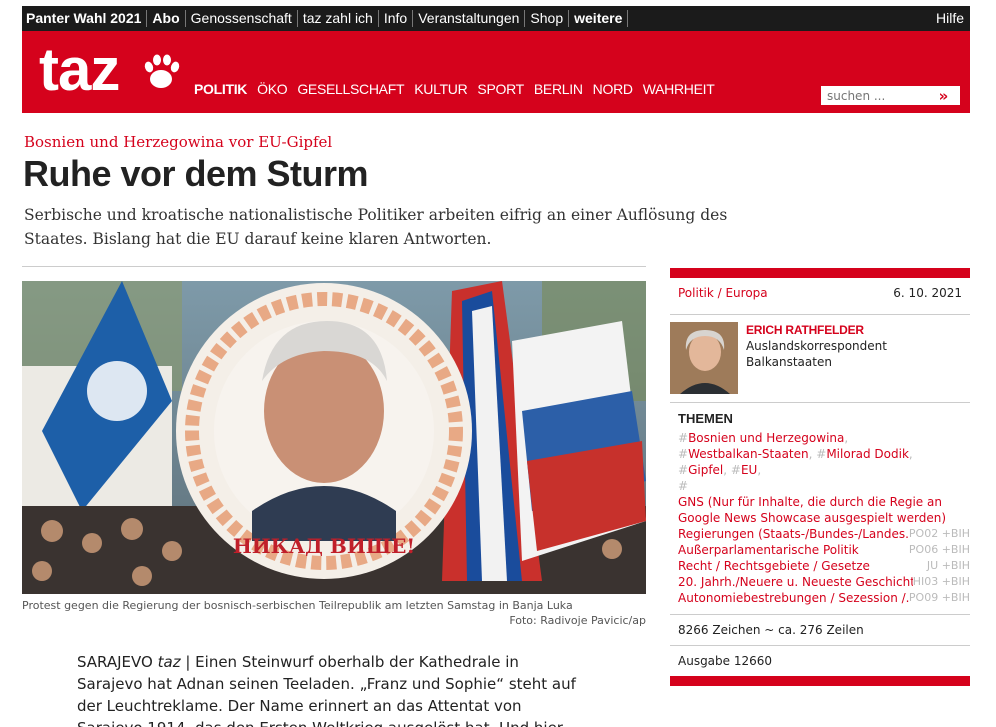 The image size is (996, 727). I want to click on topbar-link-info: Info, so click(396, 18).